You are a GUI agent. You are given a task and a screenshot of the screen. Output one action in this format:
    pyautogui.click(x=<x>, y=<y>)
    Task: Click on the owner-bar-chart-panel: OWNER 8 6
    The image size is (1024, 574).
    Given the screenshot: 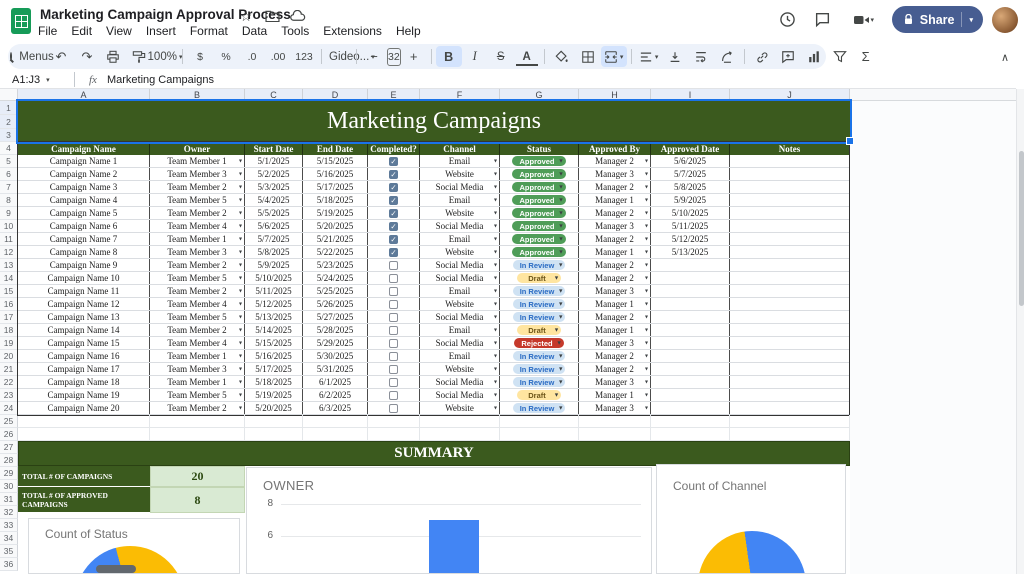 What is the action you would take?
    pyautogui.click(x=449, y=520)
    